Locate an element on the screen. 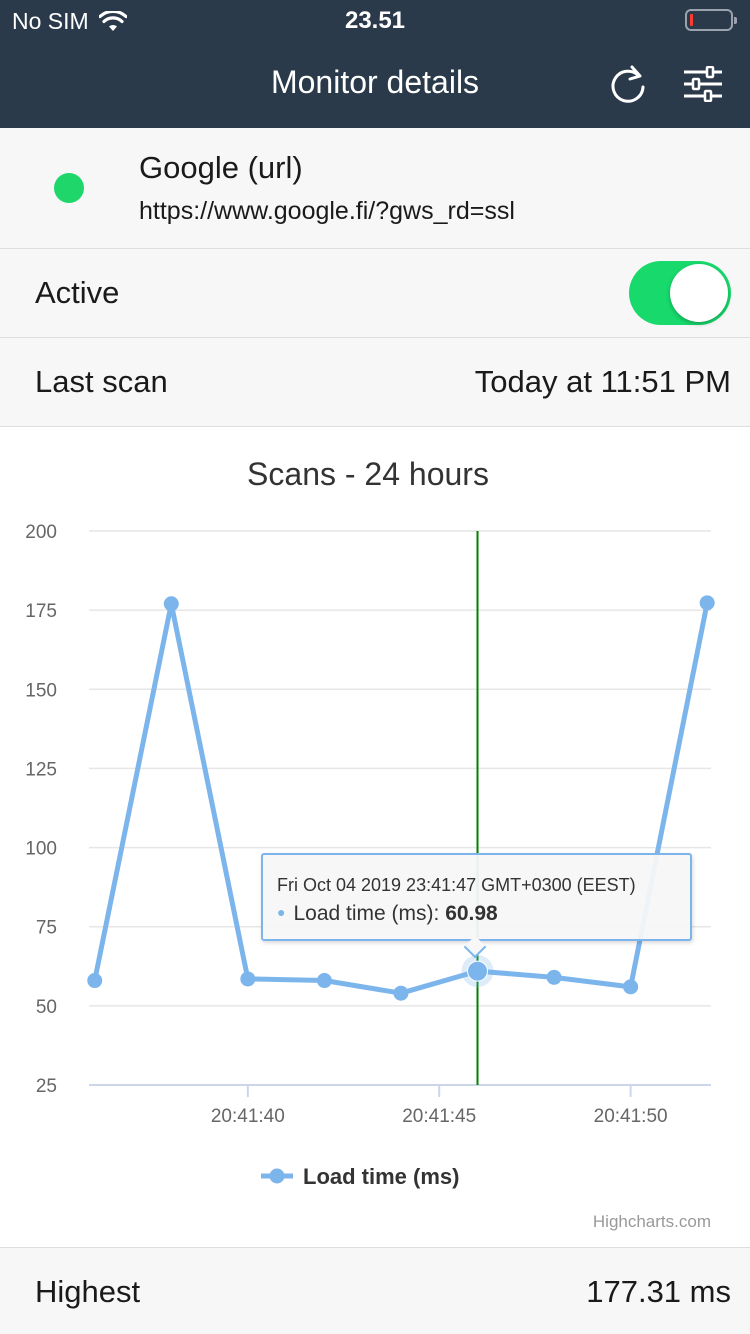 The image size is (750, 1334). status-bar: No SIM 23.51 is located at coordinates (375, 20).